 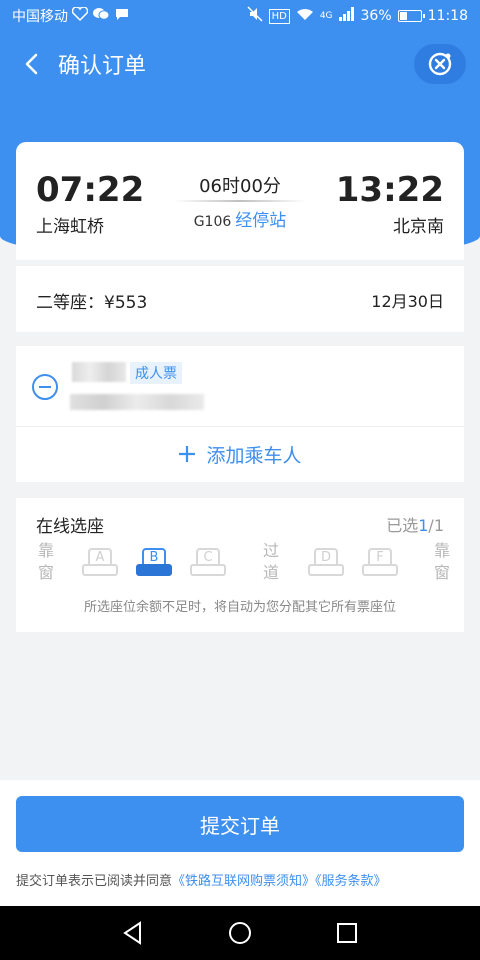 I want to click on train-number-row: G106 经停站, so click(x=240, y=218).